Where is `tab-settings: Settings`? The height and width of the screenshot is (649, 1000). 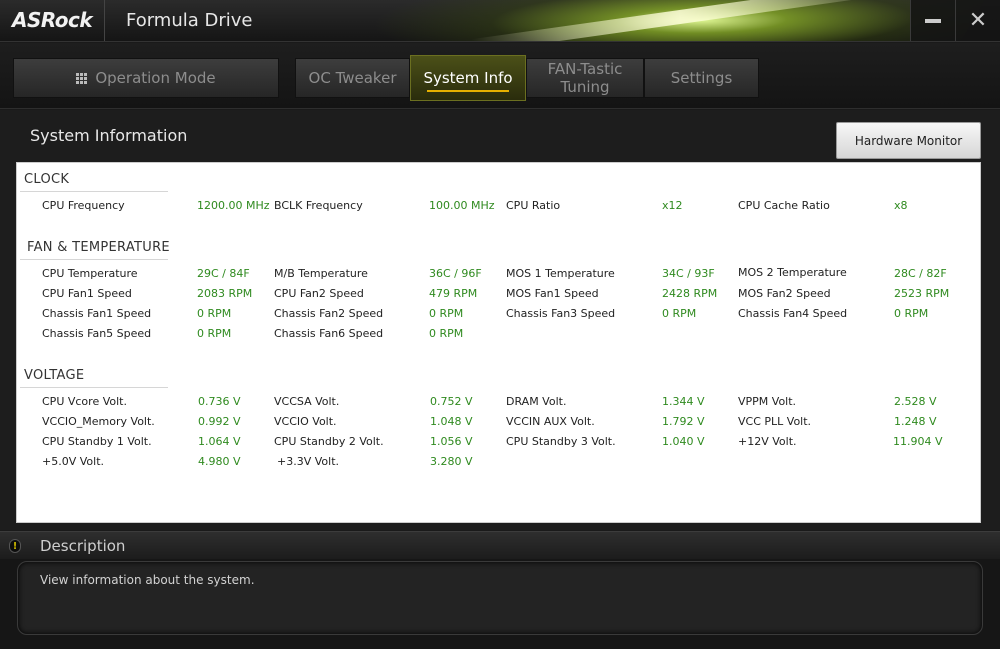
tab-settings: Settings is located at coordinates (701, 78).